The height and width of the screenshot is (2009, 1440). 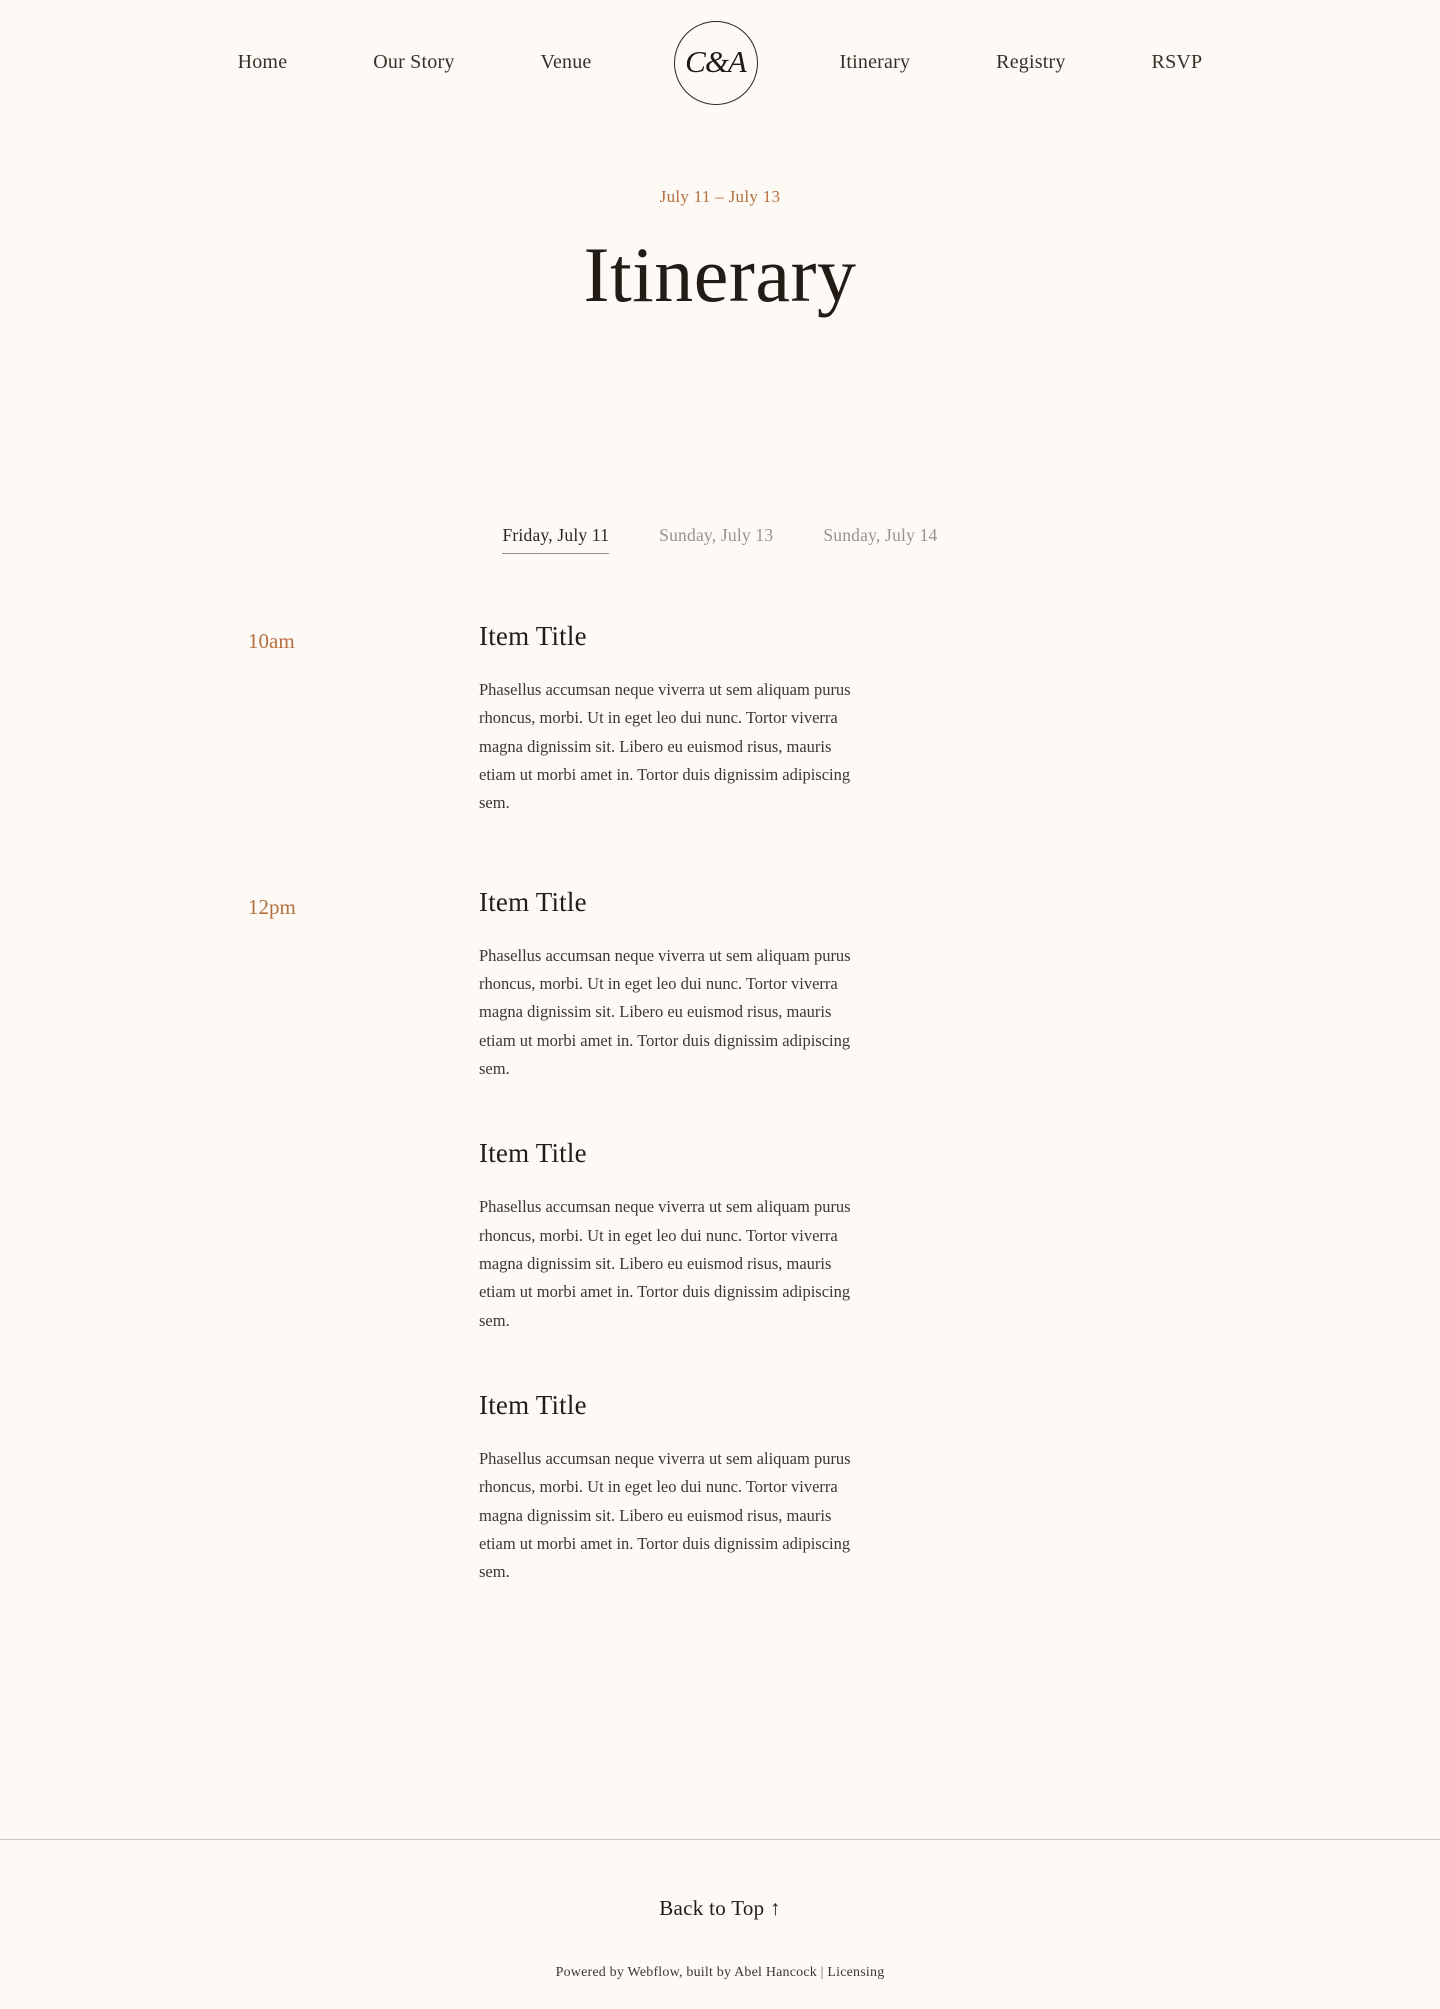 I want to click on tab-sunday-july-14: Sunday, July 14, so click(x=880, y=539).